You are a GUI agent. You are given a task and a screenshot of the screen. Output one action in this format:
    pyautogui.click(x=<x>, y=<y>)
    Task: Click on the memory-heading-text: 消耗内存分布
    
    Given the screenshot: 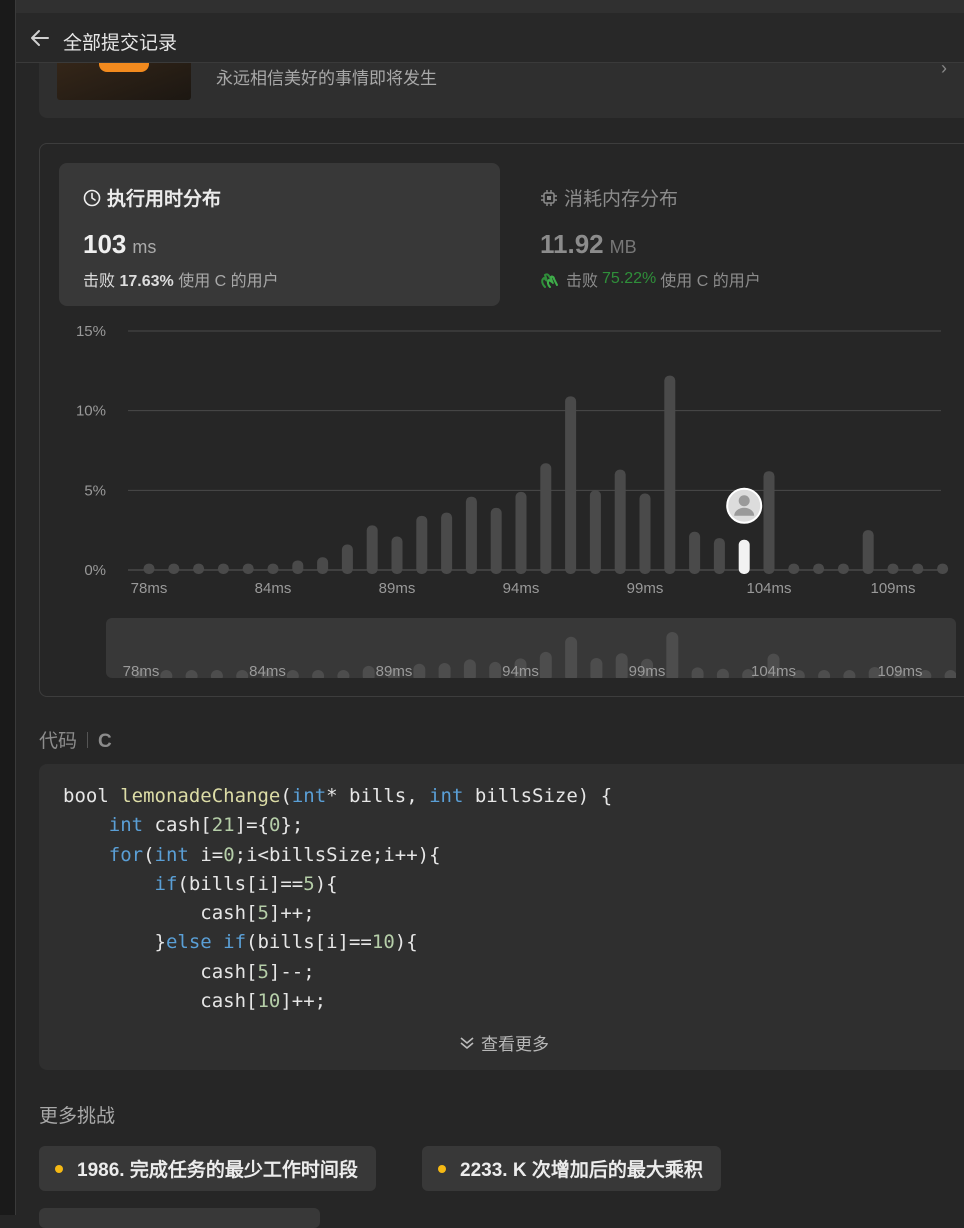 What is the action you would take?
    pyautogui.click(x=621, y=199)
    